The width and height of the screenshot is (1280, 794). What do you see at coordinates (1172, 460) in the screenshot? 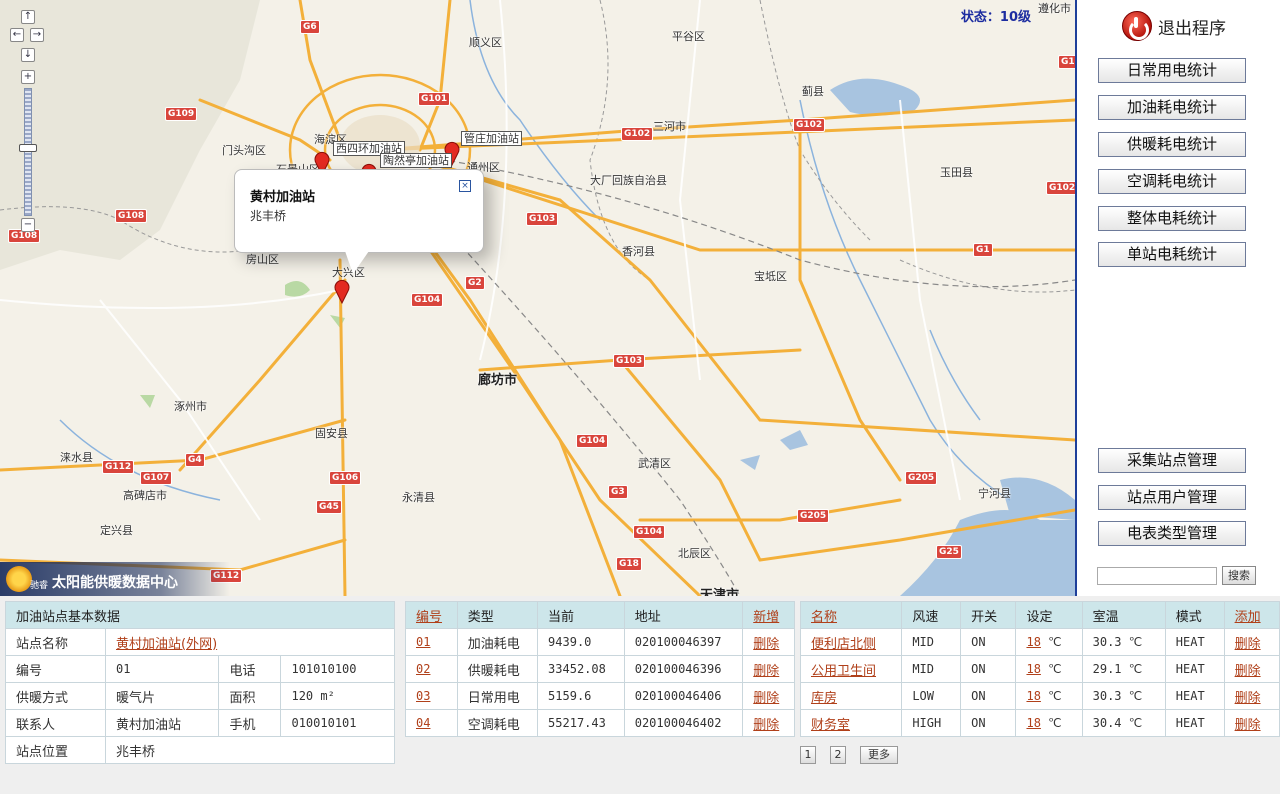
I see `station-management-button: 采集站点管理` at bounding box center [1172, 460].